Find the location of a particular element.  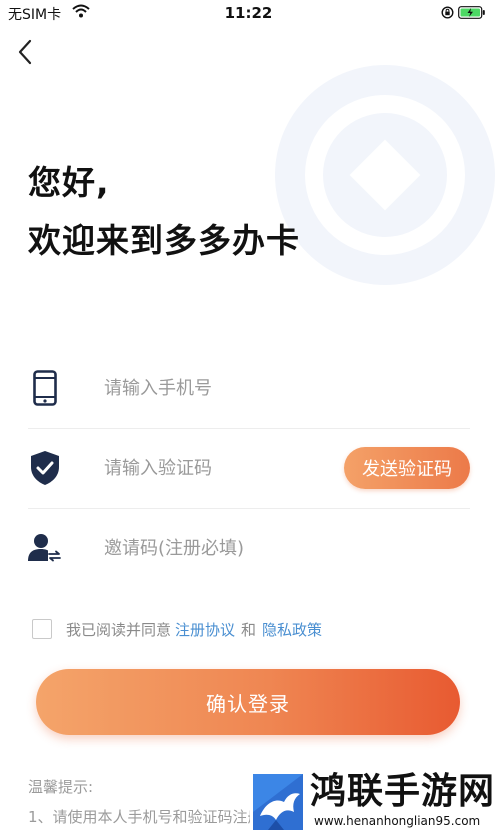

phone-row is located at coordinates (249, 388).